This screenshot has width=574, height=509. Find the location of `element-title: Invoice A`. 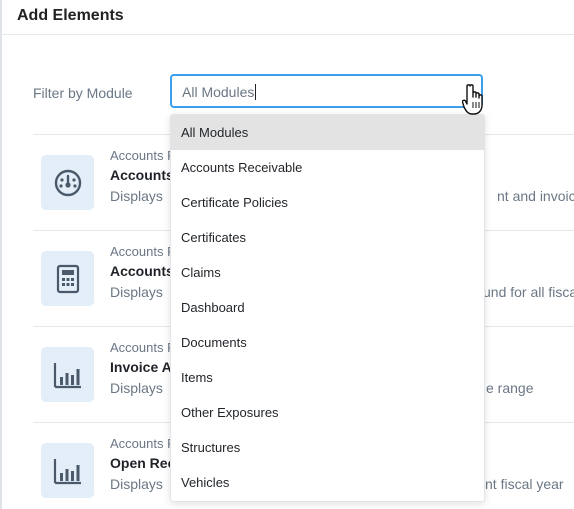

element-title: Invoice A is located at coordinates (141, 367).